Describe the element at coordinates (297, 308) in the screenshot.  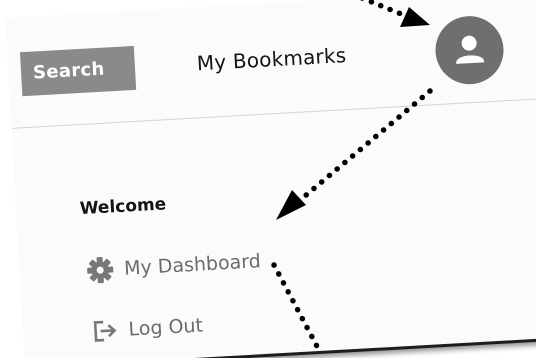
I see `arrow-down-from-dashboard` at that location.